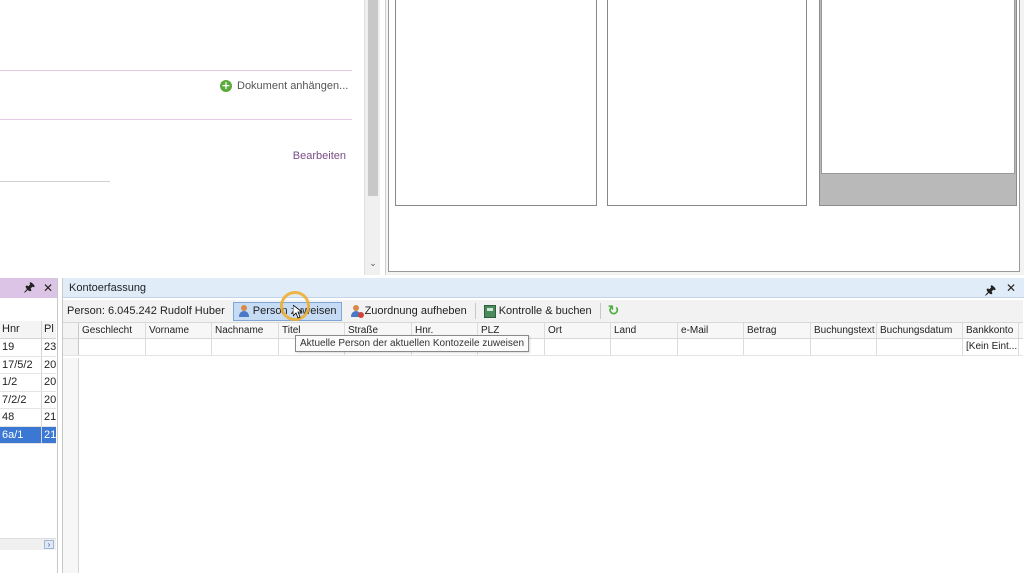 Image resolution: width=1024 pixels, height=573 pixels. What do you see at coordinates (21, 382) in the screenshot?
I see `cell-hnr: 1/2` at bounding box center [21, 382].